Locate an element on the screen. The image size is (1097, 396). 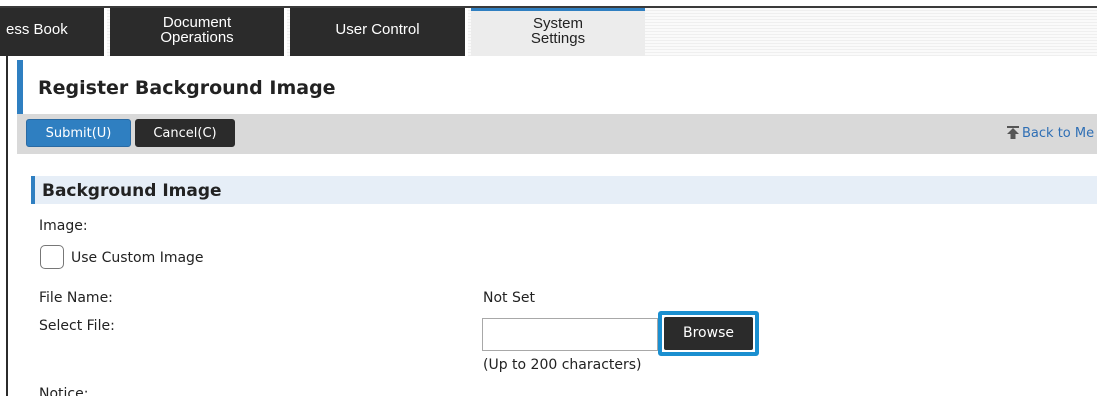
browse-button: Browse is located at coordinates (708, 333).